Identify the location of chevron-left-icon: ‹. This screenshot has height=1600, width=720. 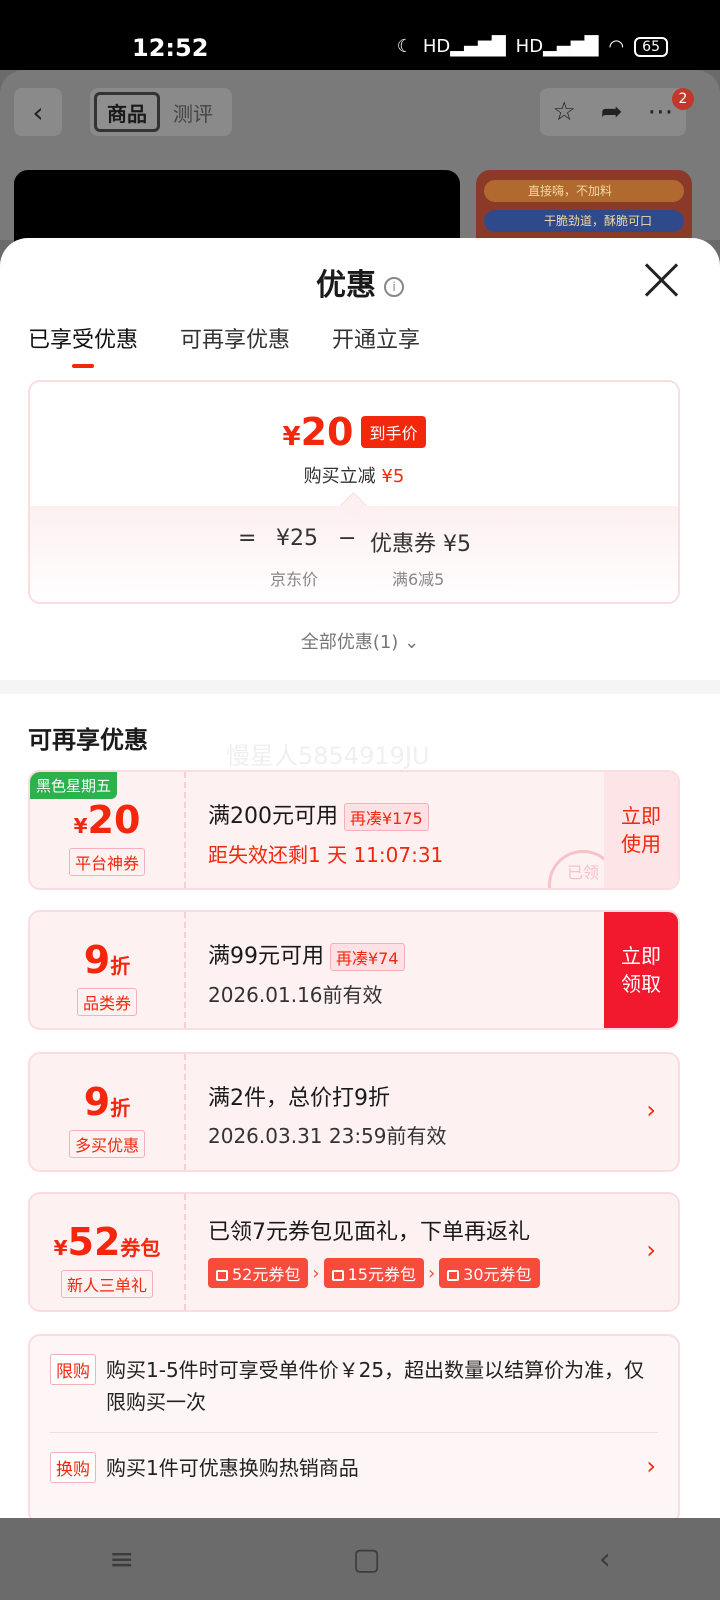
(38, 112).